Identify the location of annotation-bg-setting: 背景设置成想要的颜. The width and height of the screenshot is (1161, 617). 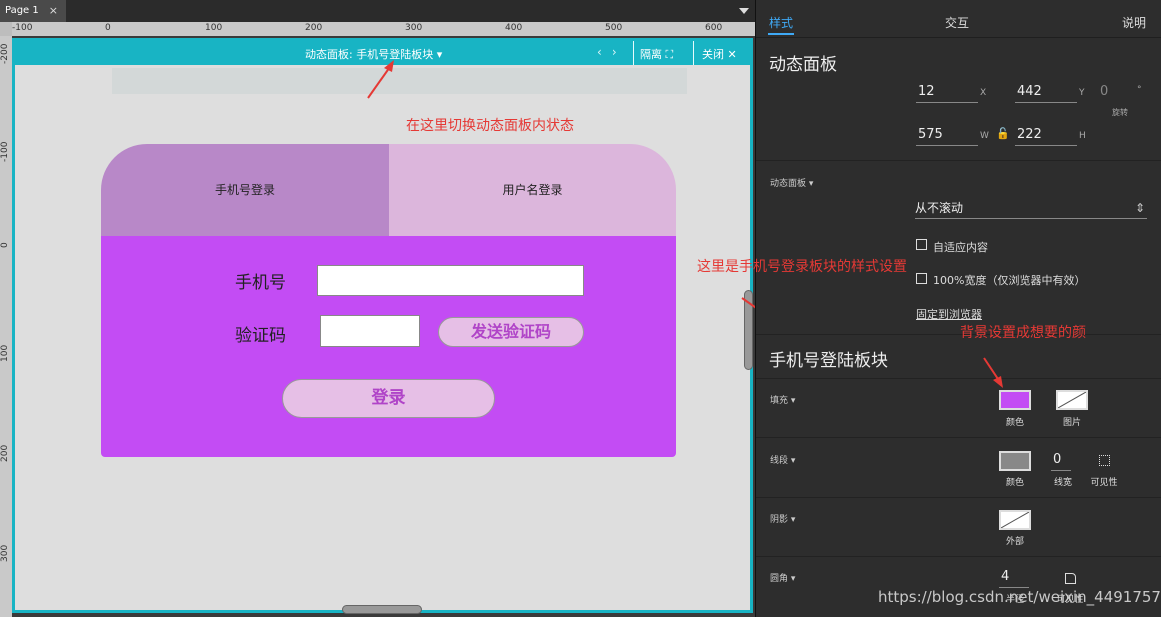
(1023, 333).